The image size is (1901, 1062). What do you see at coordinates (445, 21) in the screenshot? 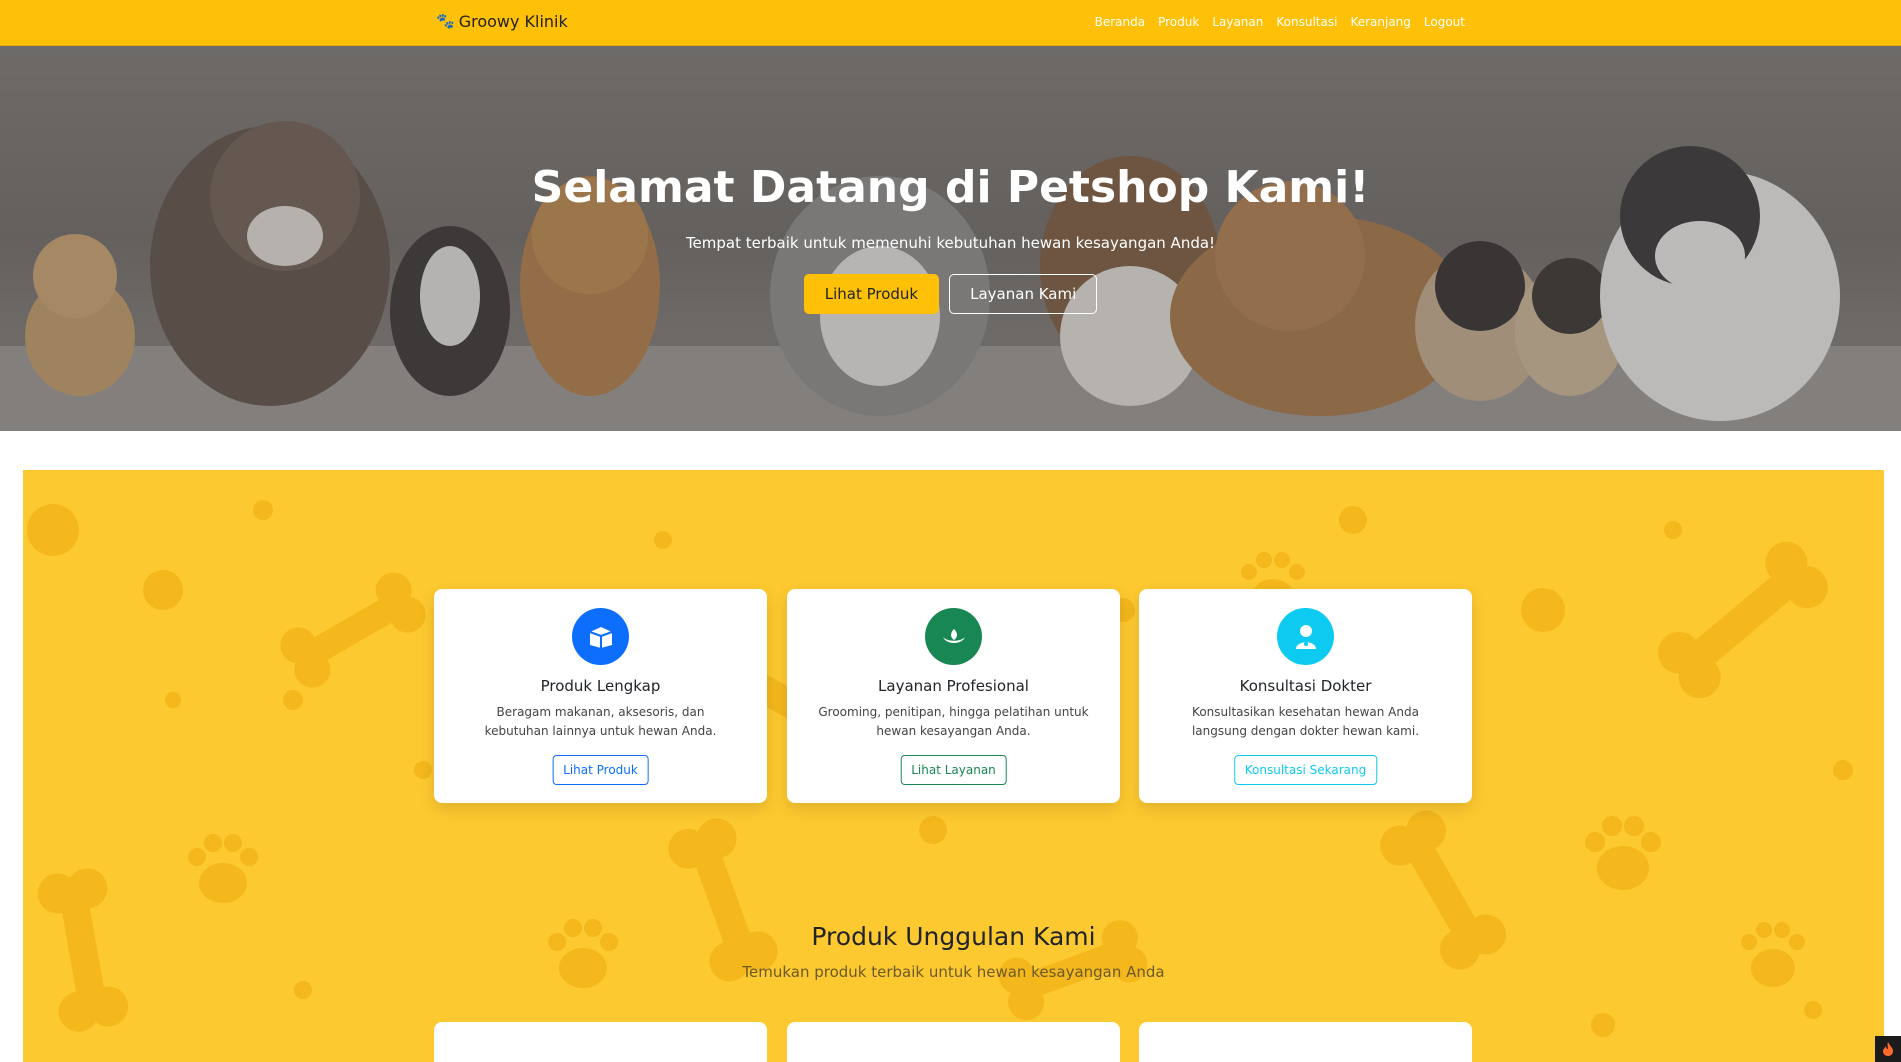
I see `paw-icon: 🐾` at bounding box center [445, 21].